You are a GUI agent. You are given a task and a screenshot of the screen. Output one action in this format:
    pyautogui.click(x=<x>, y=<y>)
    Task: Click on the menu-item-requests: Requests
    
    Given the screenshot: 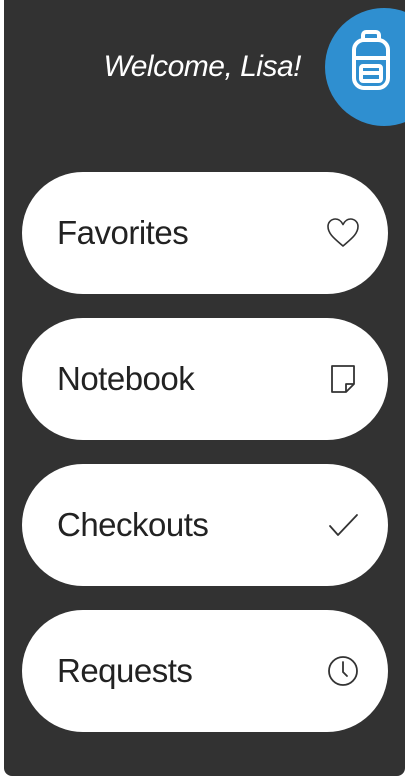 What is the action you would take?
    pyautogui.click(x=205, y=671)
    